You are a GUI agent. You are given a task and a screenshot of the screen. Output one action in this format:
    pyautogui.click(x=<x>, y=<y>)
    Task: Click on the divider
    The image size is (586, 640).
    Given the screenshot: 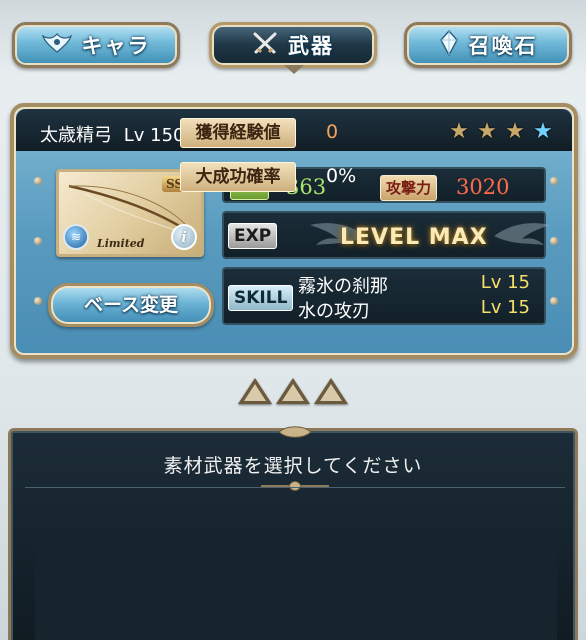 What is the action you would take?
    pyautogui.click(x=295, y=487)
    